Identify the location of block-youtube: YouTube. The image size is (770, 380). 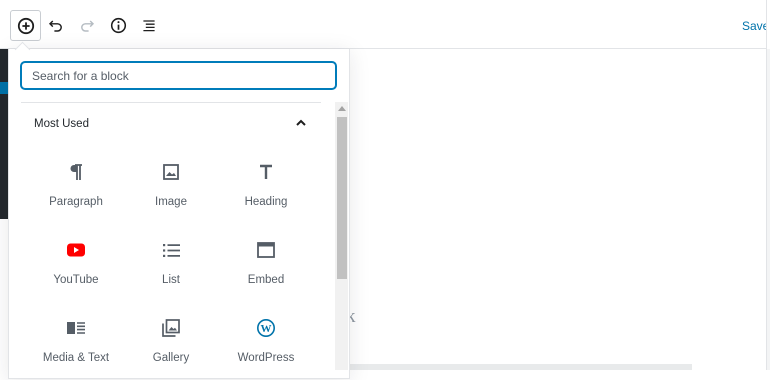
(76, 271).